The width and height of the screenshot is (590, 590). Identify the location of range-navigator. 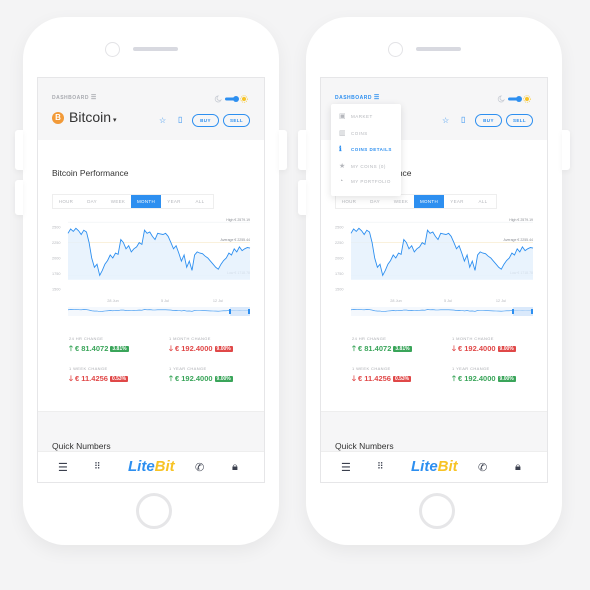
(442, 311).